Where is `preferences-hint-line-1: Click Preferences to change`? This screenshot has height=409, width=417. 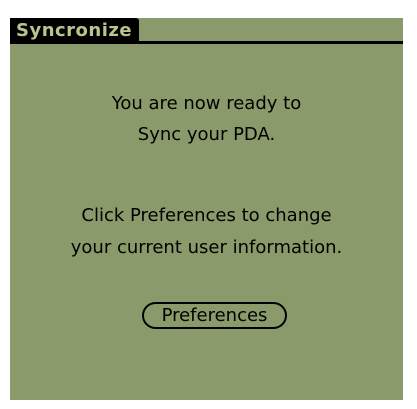
preferences-hint-line-1: Click Preferences to change is located at coordinates (206, 215).